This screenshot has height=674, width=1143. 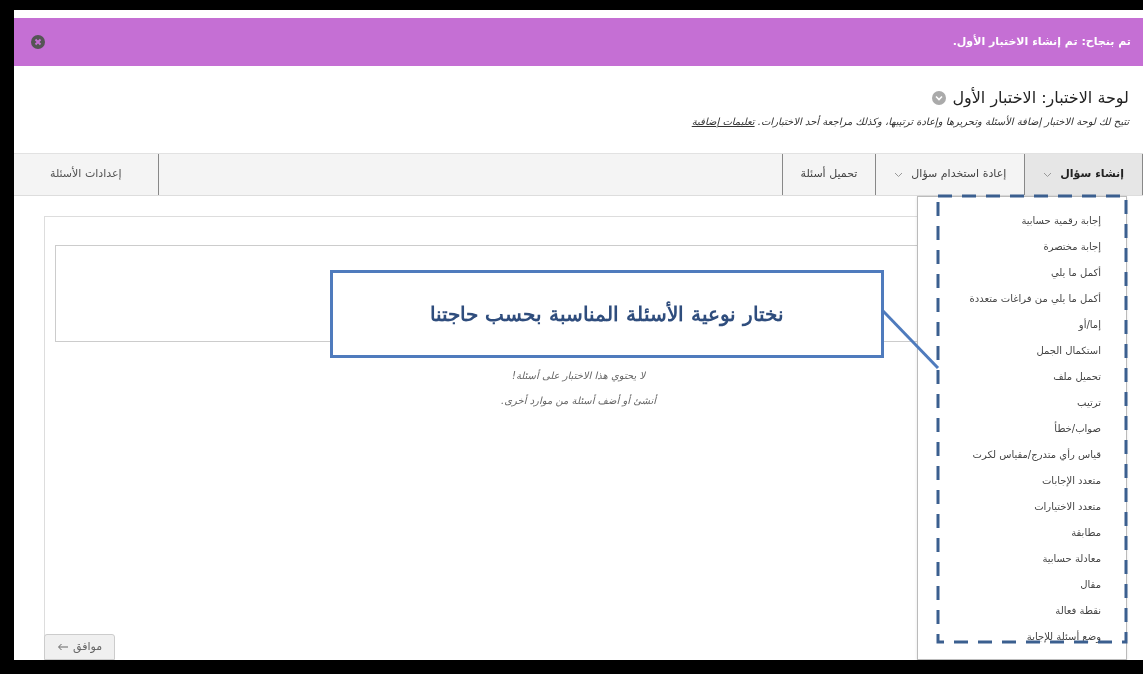 What do you see at coordinates (1009, 272) in the screenshot?
I see `menu-item: أكمل ما يلي` at bounding box center [1009, 272].